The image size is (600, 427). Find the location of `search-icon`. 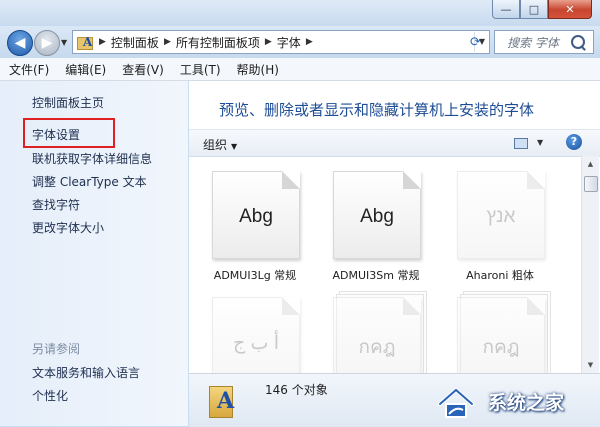

search-icon is located at coordinates (578, 42).